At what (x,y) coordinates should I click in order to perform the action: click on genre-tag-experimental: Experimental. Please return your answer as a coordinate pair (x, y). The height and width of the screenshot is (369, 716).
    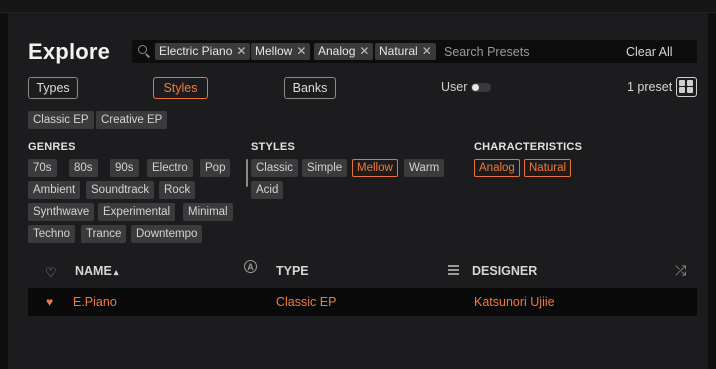
    Looking at the image, I should click on (137, 212).